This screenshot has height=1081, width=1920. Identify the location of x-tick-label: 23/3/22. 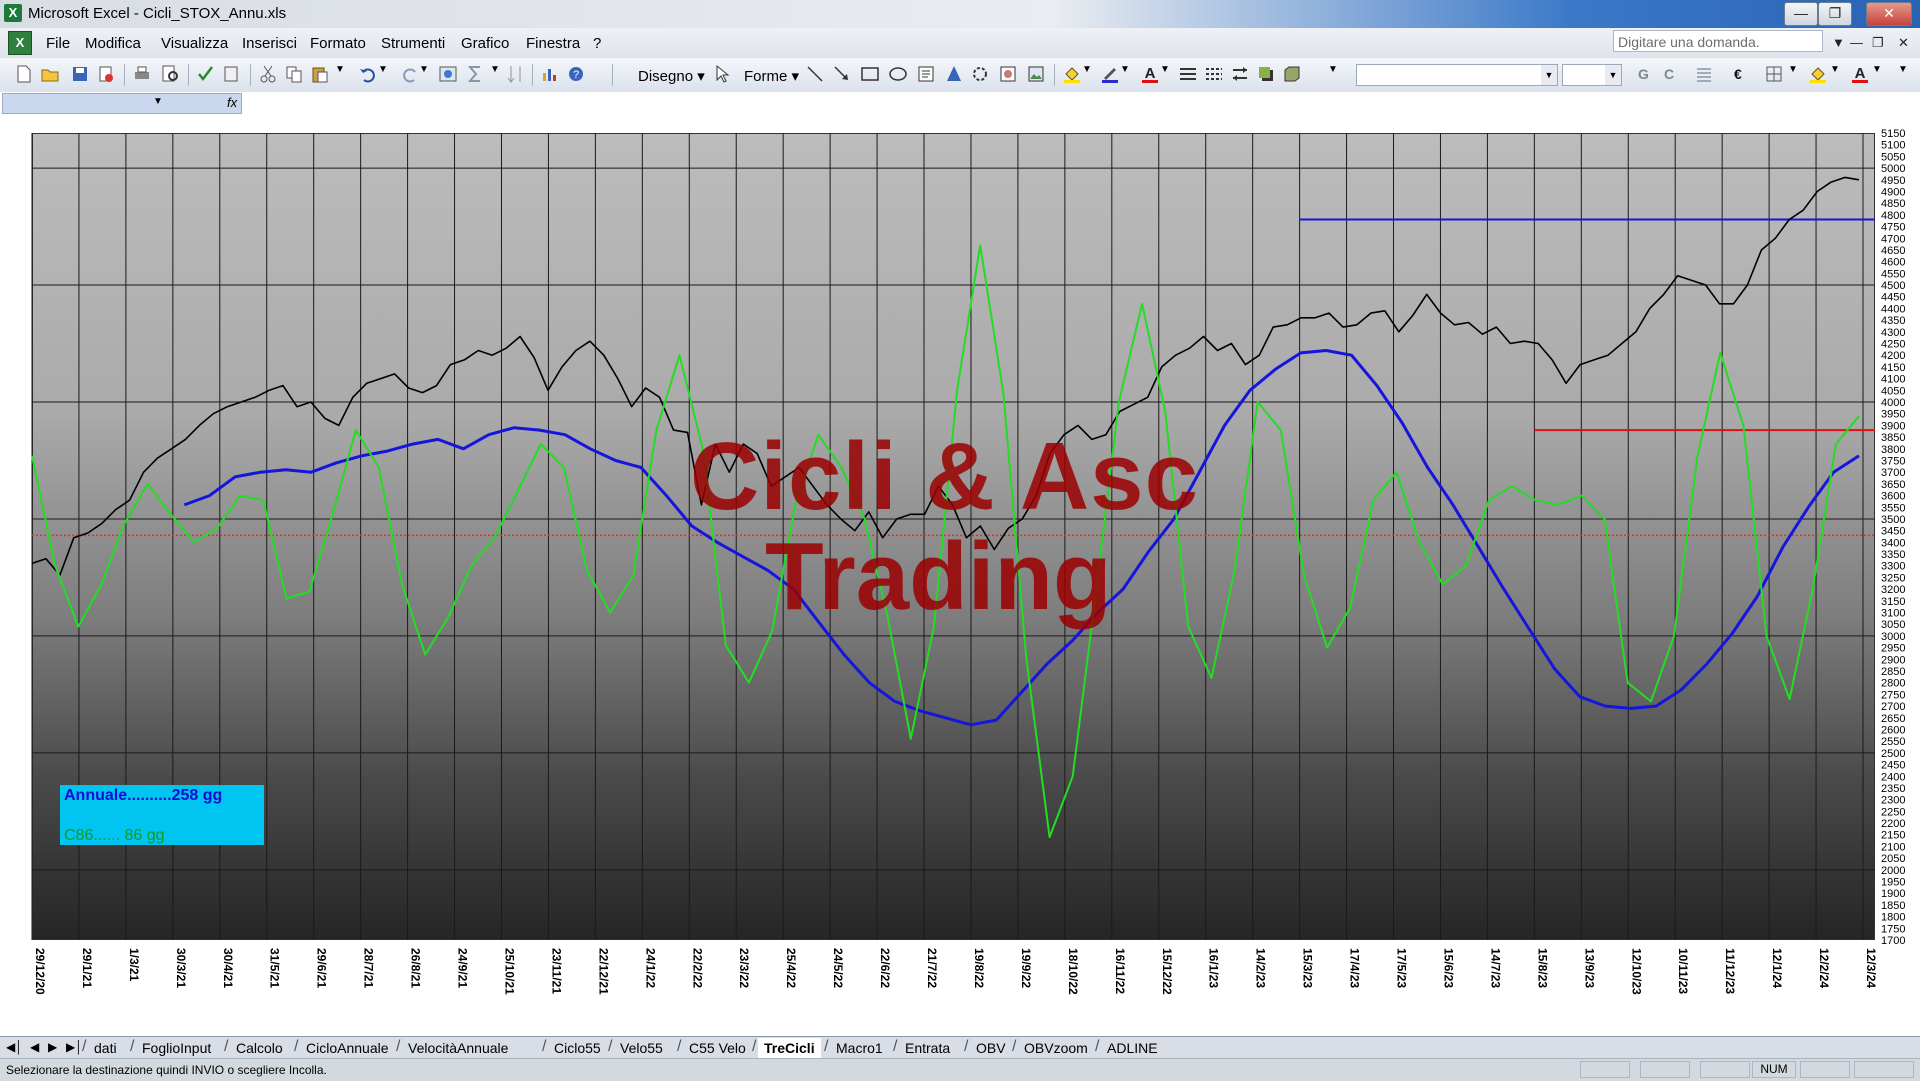
(744, 968).